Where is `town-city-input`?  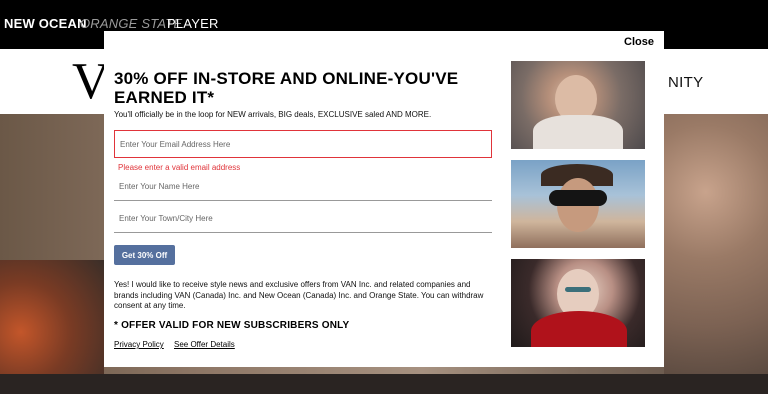 town-city-input is located at coordinates (303, 219).